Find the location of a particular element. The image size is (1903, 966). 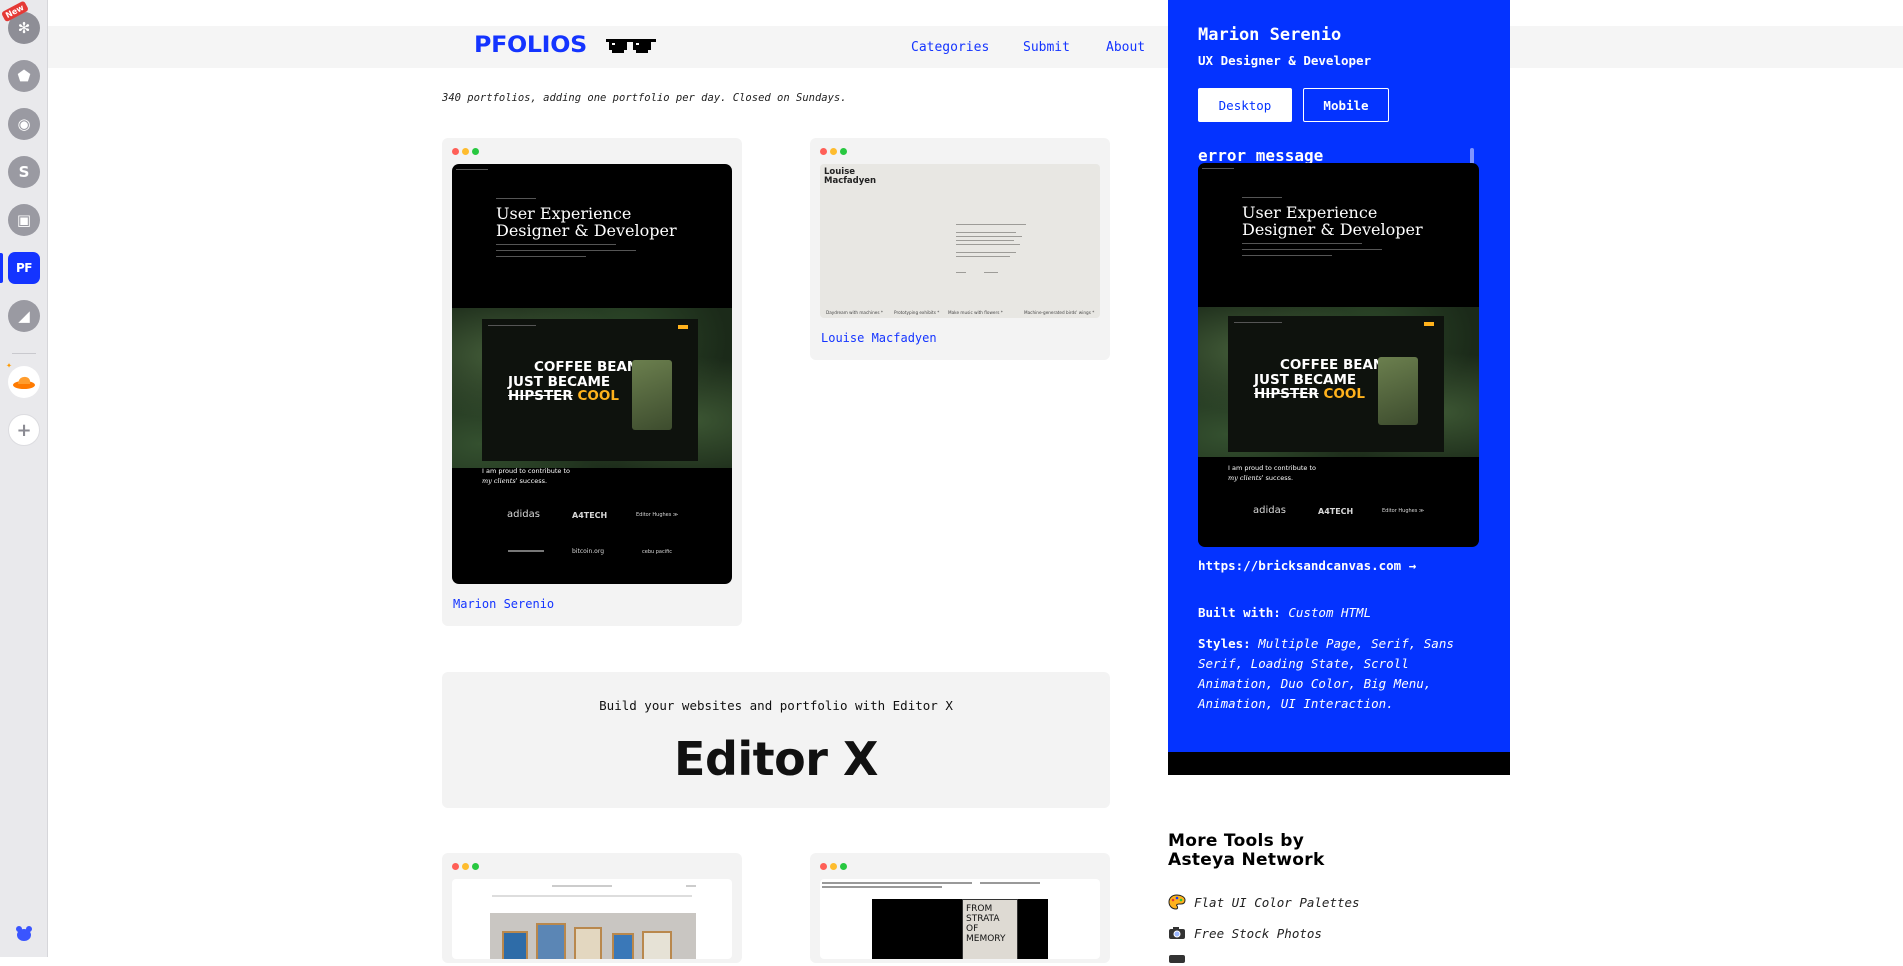

hat-app-icon is located at coordinates (24, 382).